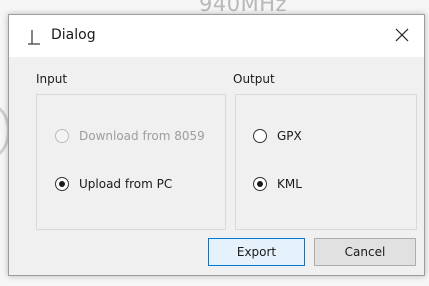 This screenshot has width=429, height=286. Describe the element at coordinates (260, 136) in the screenshot. I see `radio-button` at that location.